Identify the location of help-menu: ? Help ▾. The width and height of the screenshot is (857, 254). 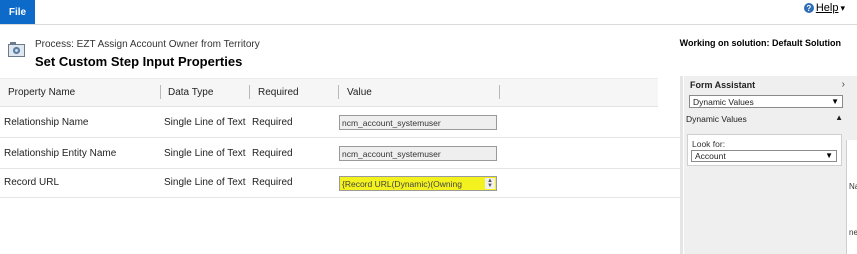
(824, 8).